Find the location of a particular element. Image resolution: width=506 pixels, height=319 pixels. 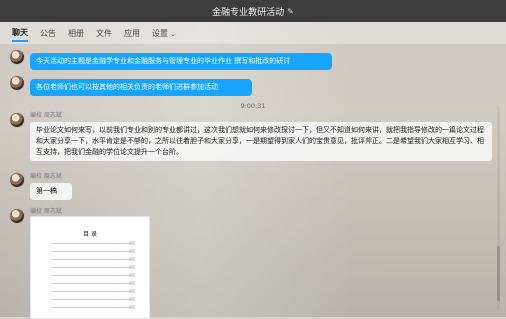

window-title: 金融专业教研活动 is located at coordinates (248, 12).